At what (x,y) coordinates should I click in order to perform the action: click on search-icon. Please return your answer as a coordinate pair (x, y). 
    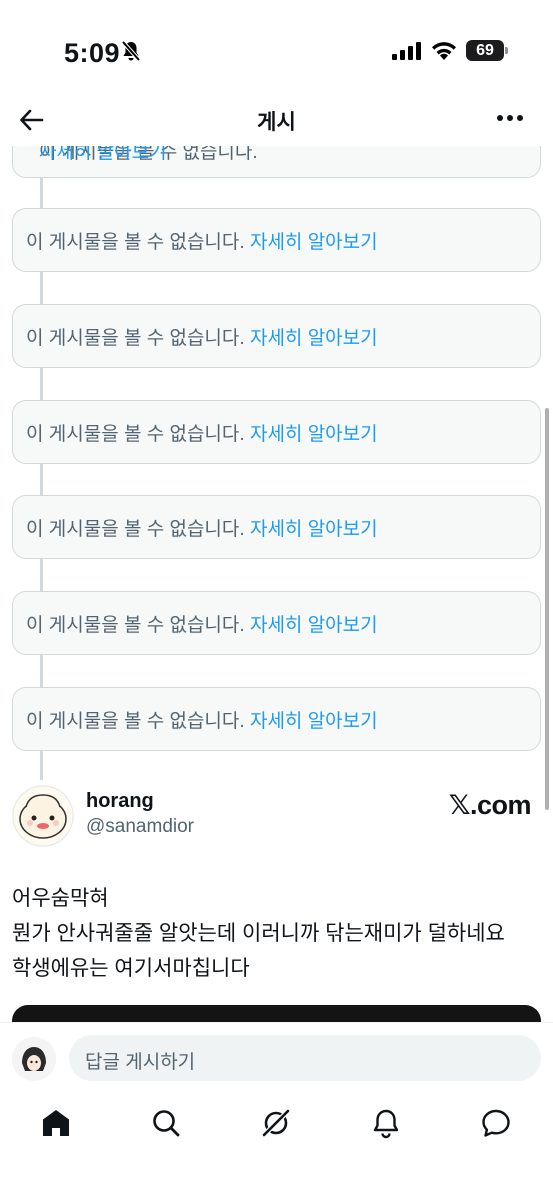
    Looking at the image, I should click on (166, 1123).